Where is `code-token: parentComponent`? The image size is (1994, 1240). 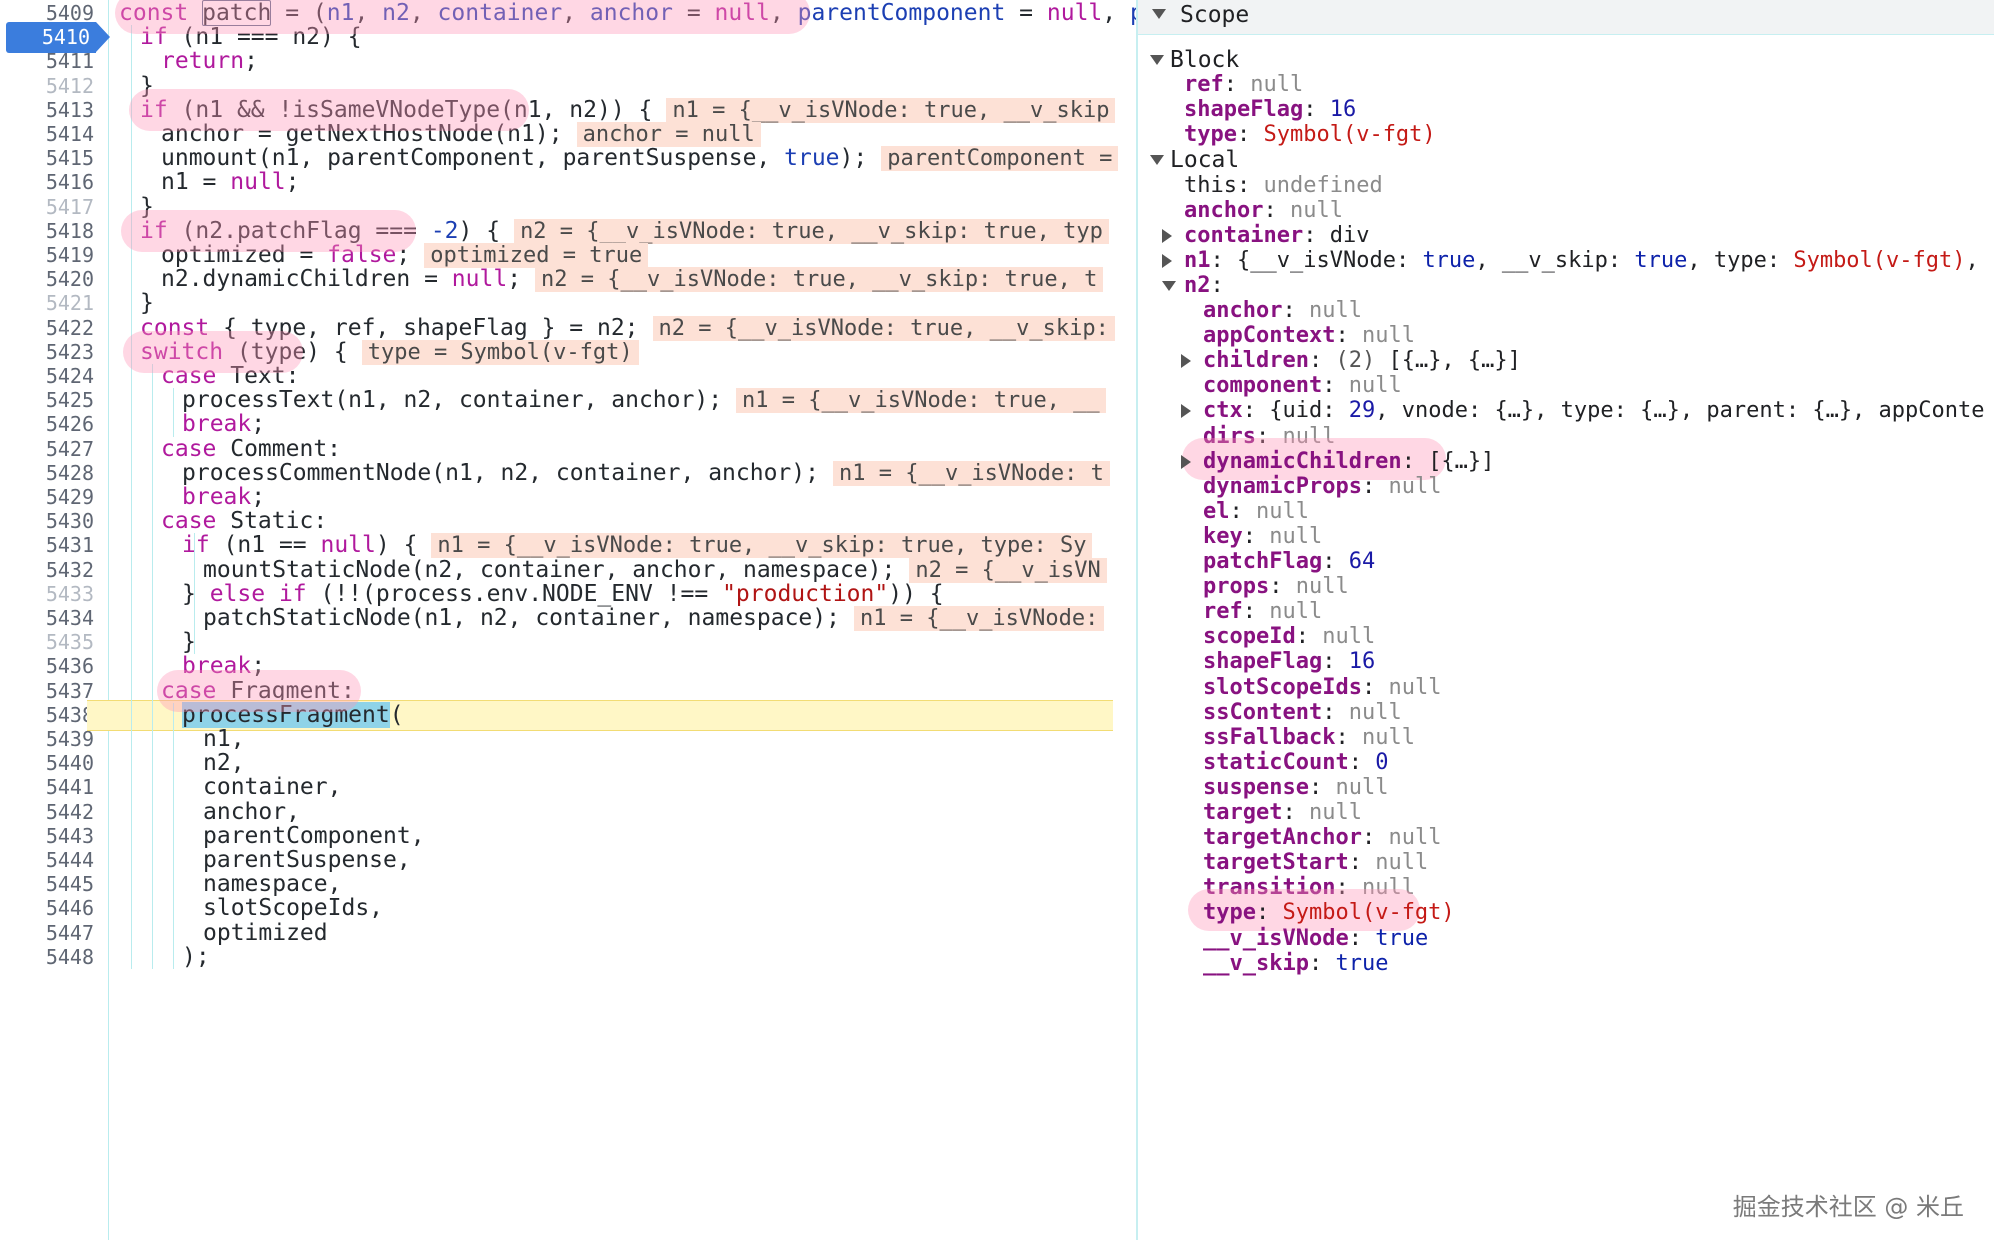 code-token: parentComponent is located at coordinates (901, 13).